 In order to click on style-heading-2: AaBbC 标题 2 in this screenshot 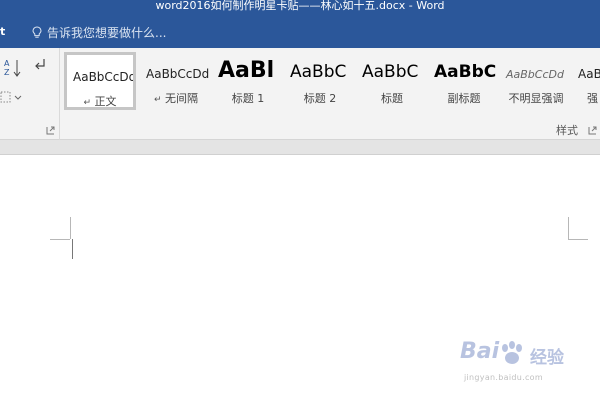, I will do `click(320, 81)`.